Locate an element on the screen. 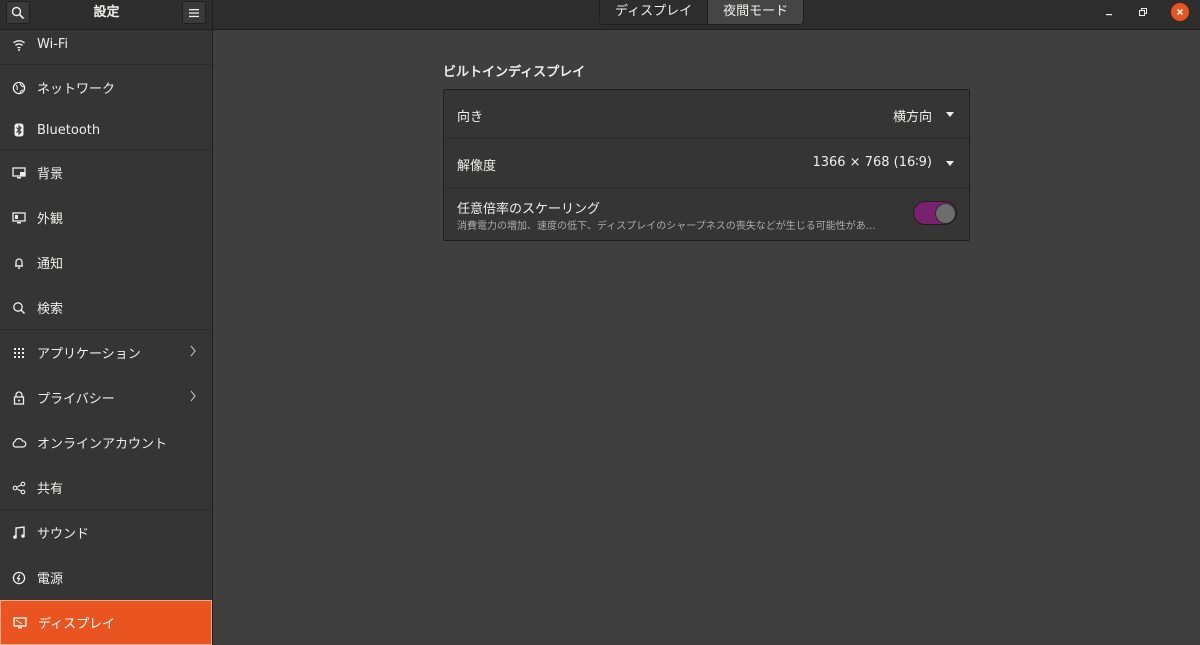 This screenshot has width=1200, height=645. restore-icon is located at coordinates (1143, 12).